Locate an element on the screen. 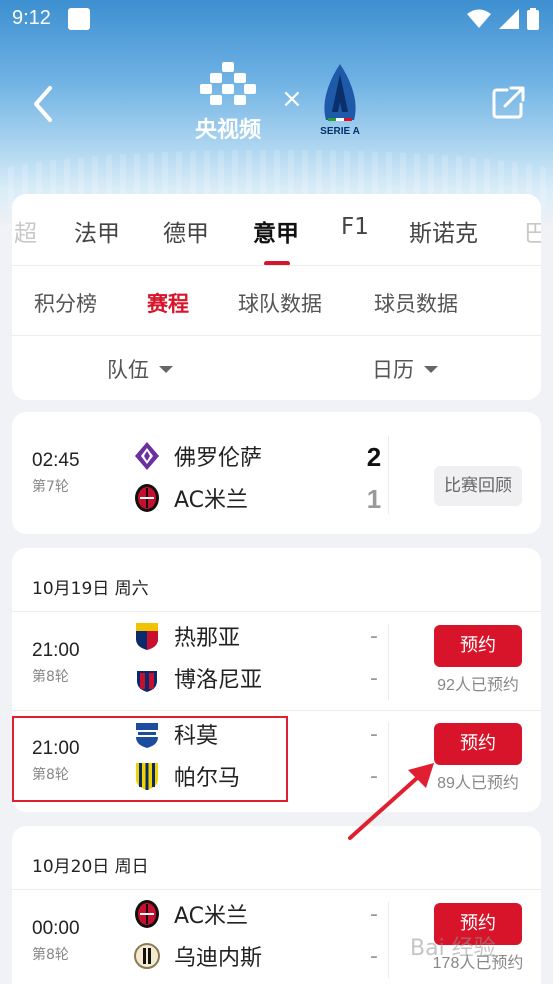  tab-premier-league: 超 is located at coordinates (25, 231).